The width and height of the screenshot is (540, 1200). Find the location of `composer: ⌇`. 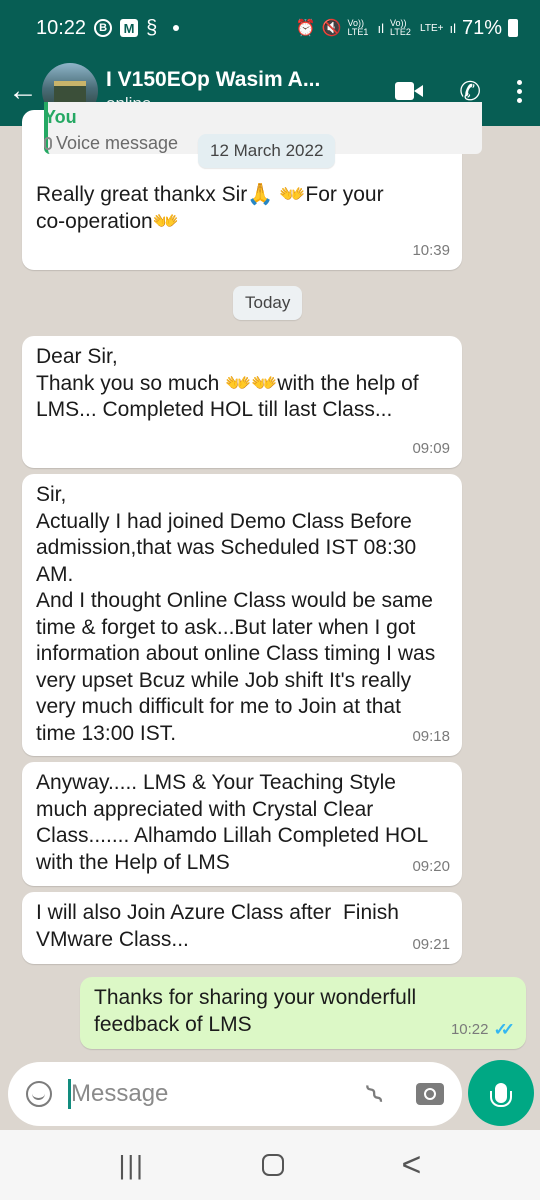

composer: ⌇ is located at coordinates (270, 1094).